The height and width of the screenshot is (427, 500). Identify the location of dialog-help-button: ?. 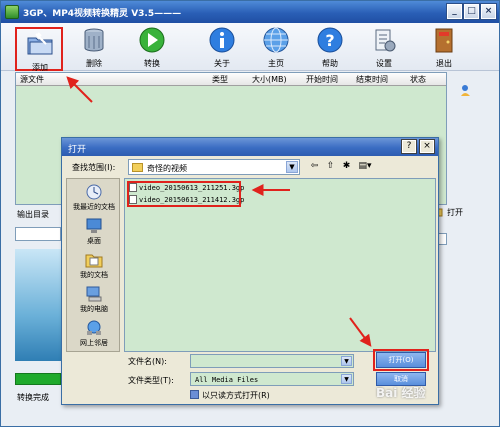
(409, 146).